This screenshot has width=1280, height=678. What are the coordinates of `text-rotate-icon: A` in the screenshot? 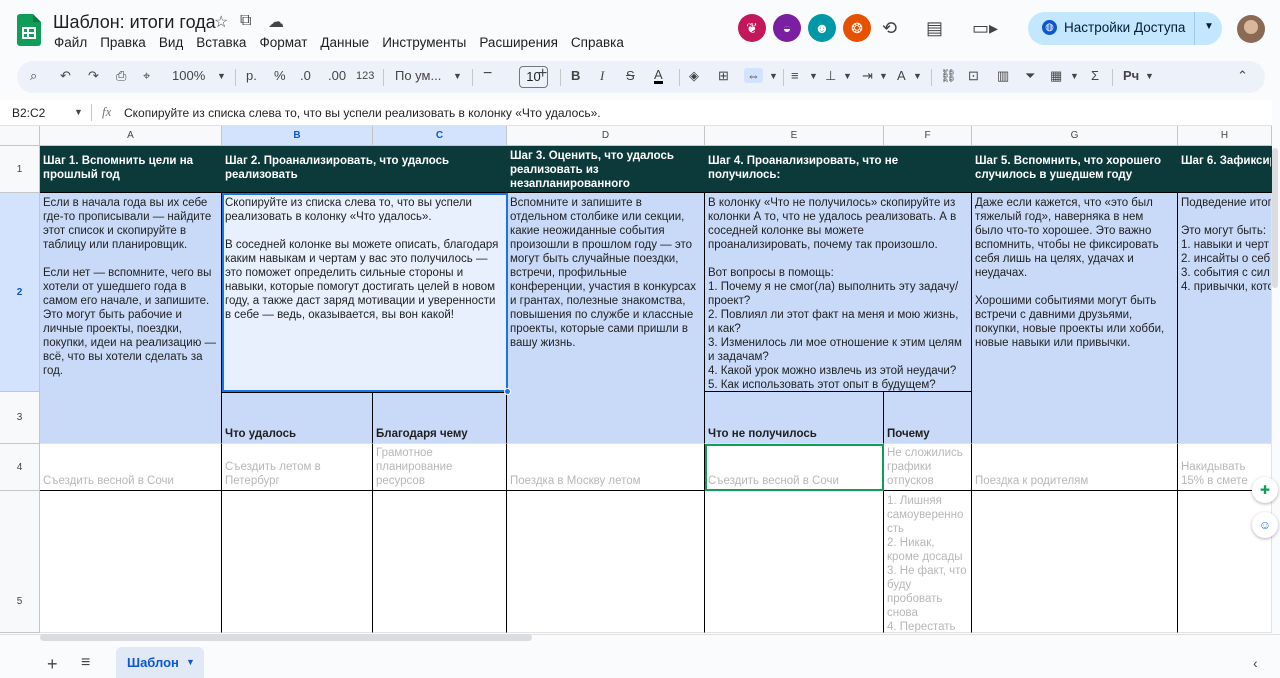 It's located at (901, 75).